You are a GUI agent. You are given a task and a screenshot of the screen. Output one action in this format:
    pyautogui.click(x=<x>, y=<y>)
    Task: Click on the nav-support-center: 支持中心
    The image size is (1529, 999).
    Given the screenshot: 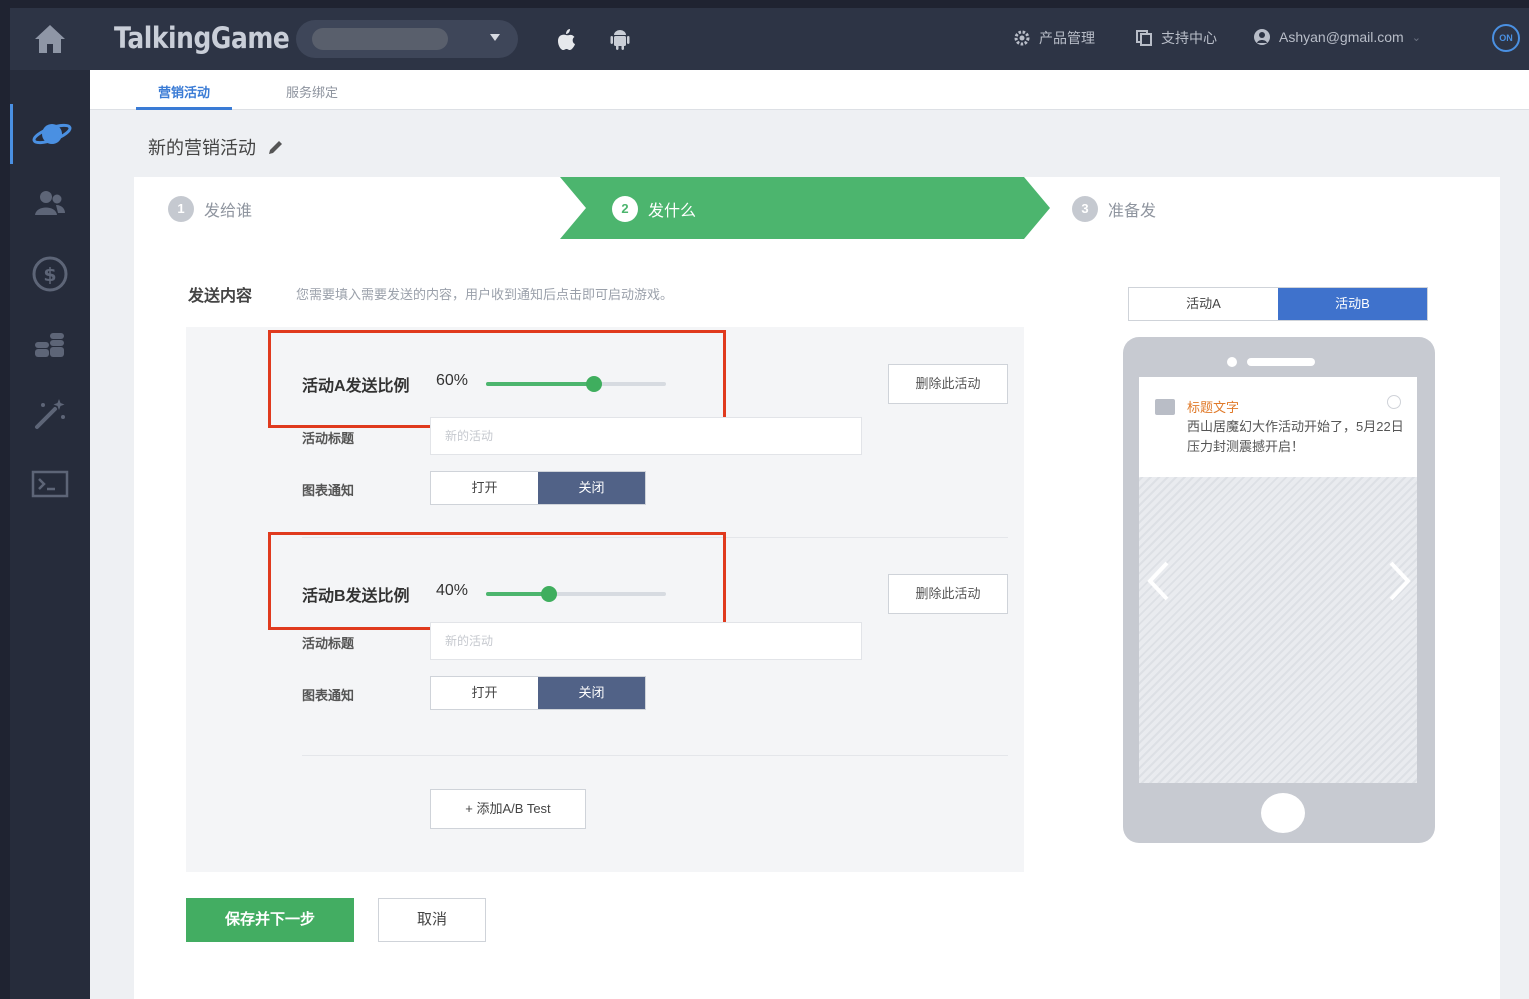 What is the action you would take?
    pyautogui.click(x=1176, y=38)
    